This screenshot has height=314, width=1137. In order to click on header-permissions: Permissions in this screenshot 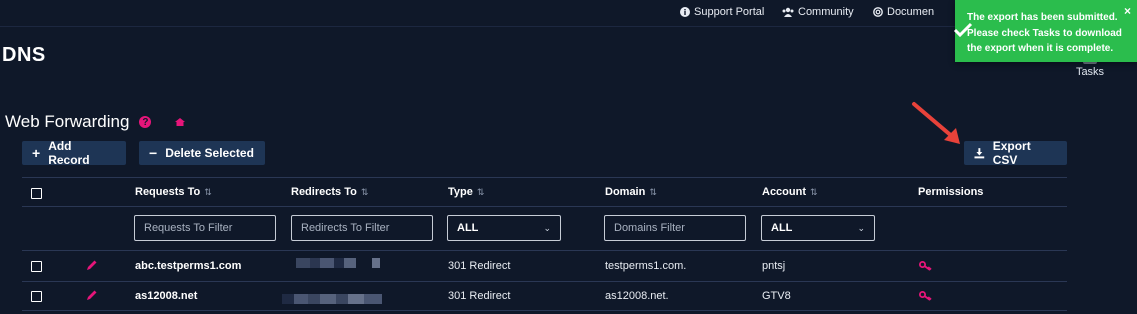, I will do `click(950, 192)`.